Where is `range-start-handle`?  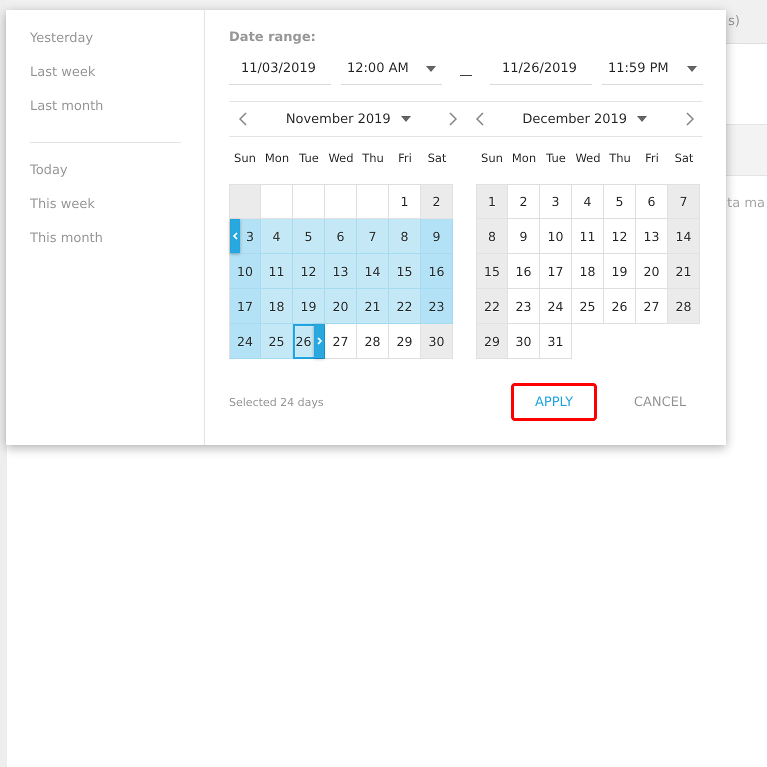
range-start-handle is located at coordinates (235, 236).